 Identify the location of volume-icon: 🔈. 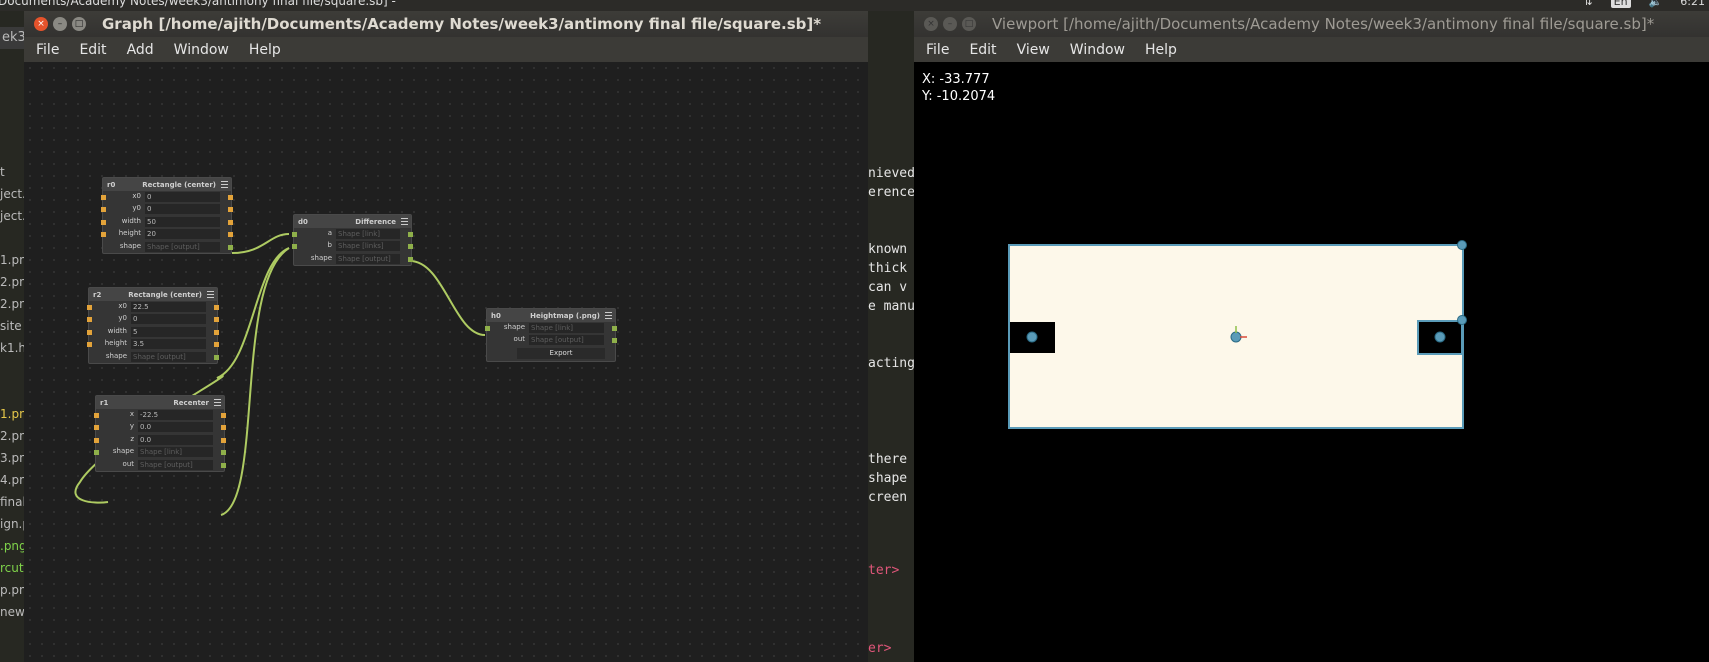
(1656, 4).